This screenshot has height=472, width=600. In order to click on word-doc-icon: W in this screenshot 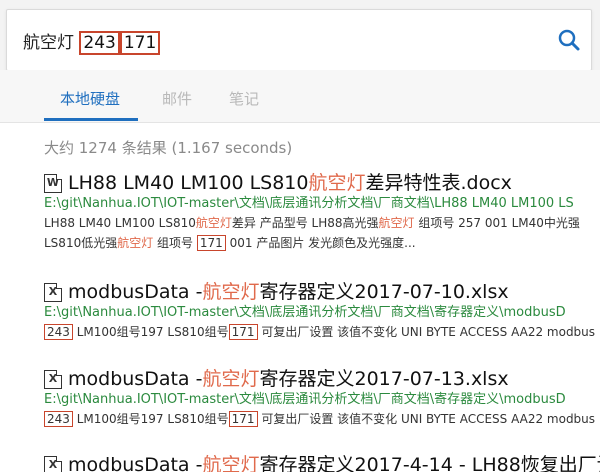, I will do `click(53, 183)`.